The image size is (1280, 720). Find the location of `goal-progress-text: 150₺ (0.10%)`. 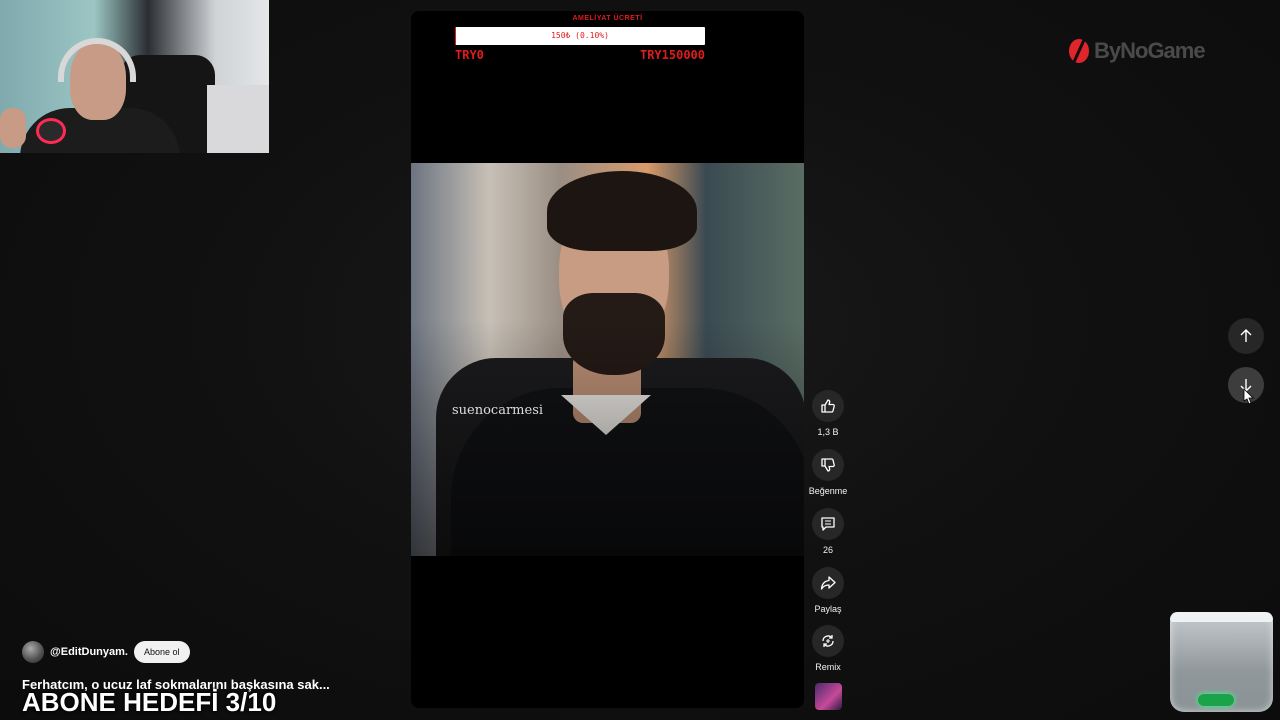

goal-progress-text: 150₺ (0.10%) is located at coordinates (580, 35).